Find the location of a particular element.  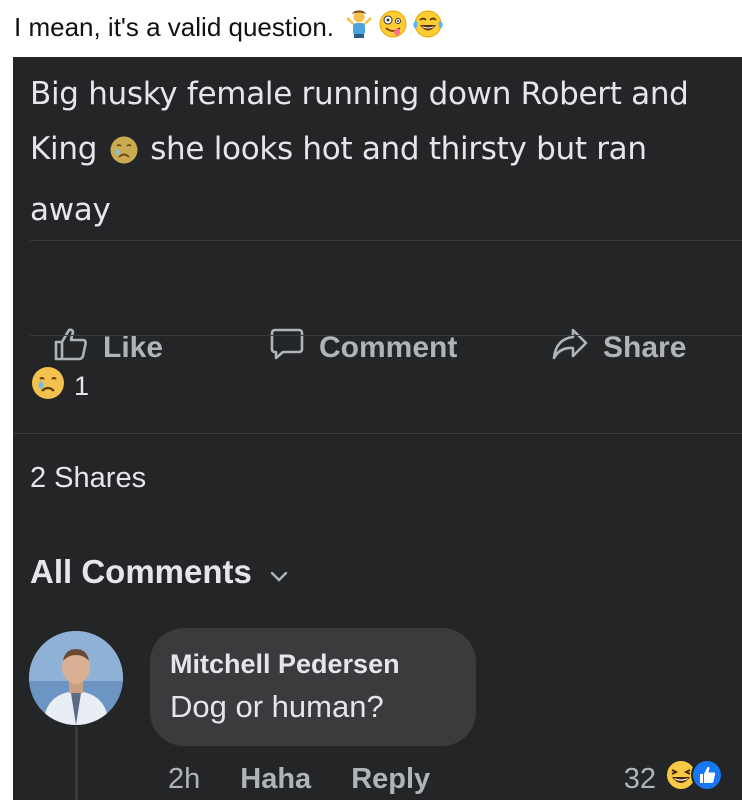

comment-meta: 2h Haha Reply is located at coordinates (299, 778).